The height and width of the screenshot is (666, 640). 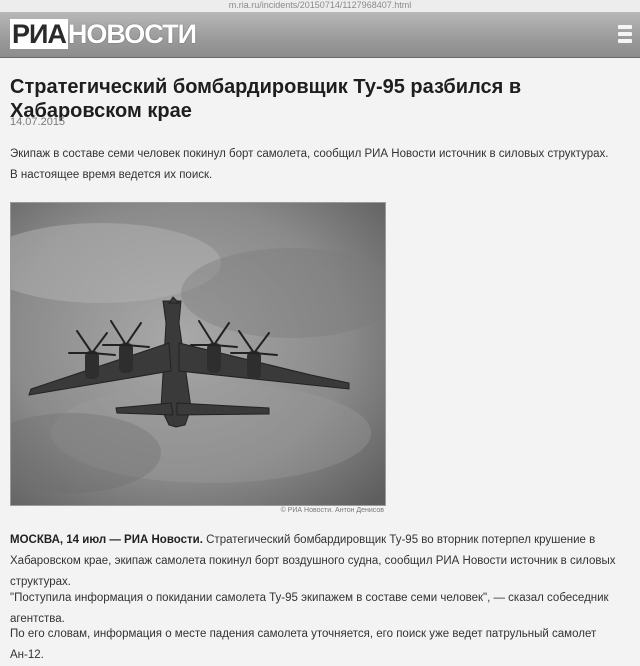 I want to click on hamburger-menu-icon, so click(x=625, y=35).